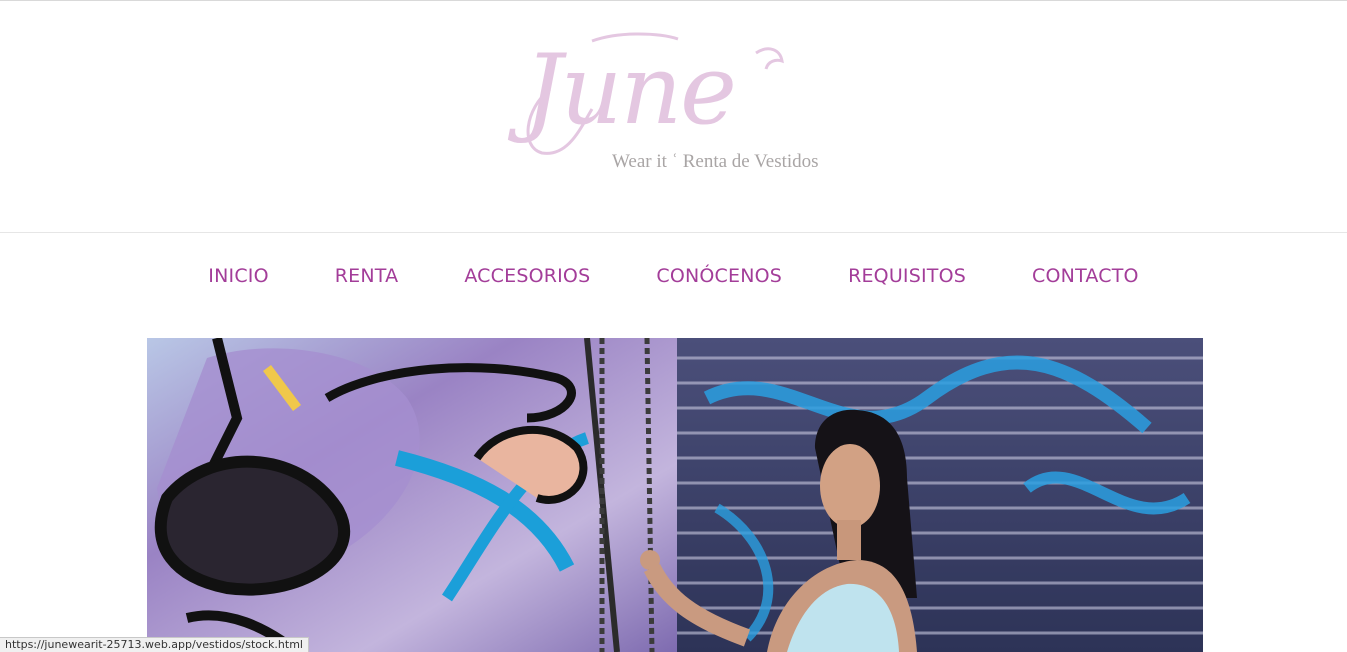  Describe the element at coordinates (1085, 276) in the screenshot. I see `nav-contacto: CONTACTO` at that location.